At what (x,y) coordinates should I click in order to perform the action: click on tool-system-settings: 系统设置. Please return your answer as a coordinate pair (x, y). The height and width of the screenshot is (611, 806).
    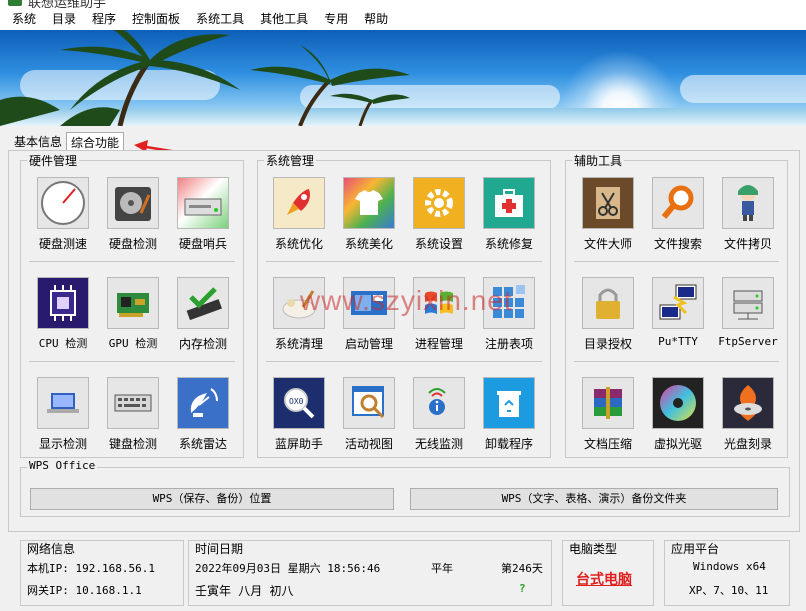
    Looking at the image, I should click on (439, 214).